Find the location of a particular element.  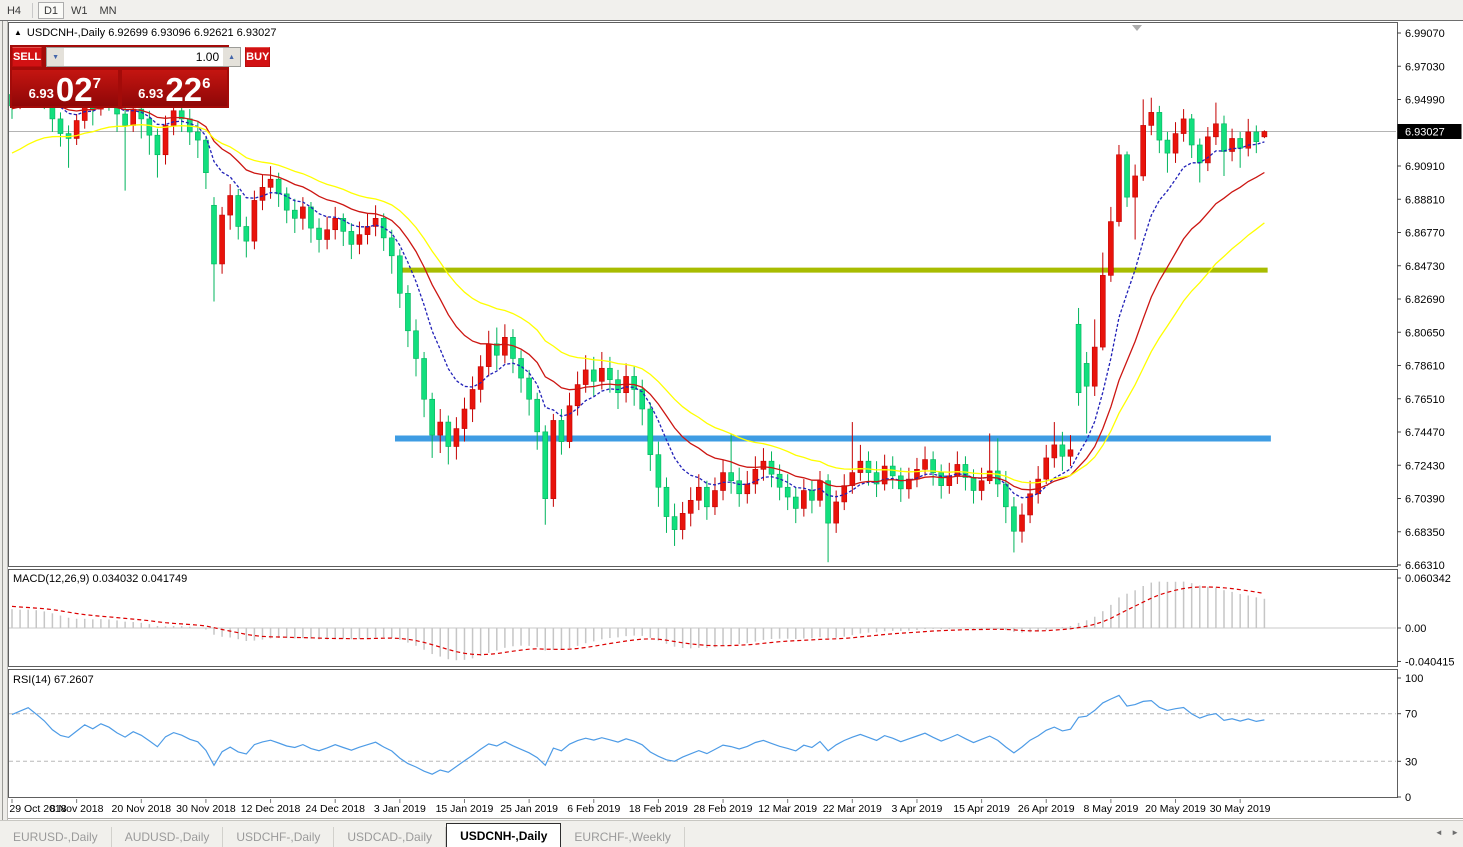

svg-text: 28 Feb 2019 is located at coordinates (723, 809).